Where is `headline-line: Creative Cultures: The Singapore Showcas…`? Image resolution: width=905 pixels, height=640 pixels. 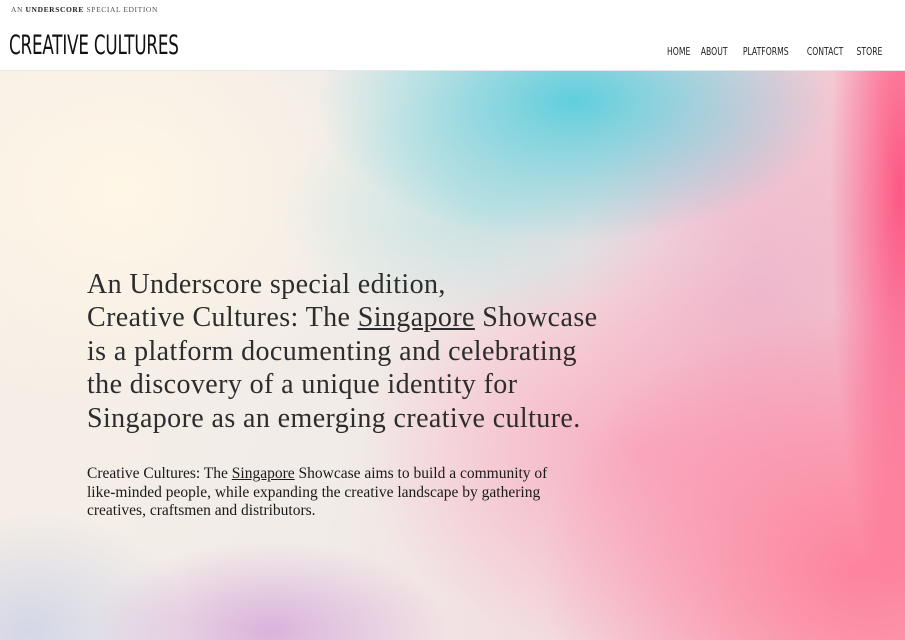
headline-line: Creative Cultures: The Singapore Showcas… is located at coordinates (367, 317).